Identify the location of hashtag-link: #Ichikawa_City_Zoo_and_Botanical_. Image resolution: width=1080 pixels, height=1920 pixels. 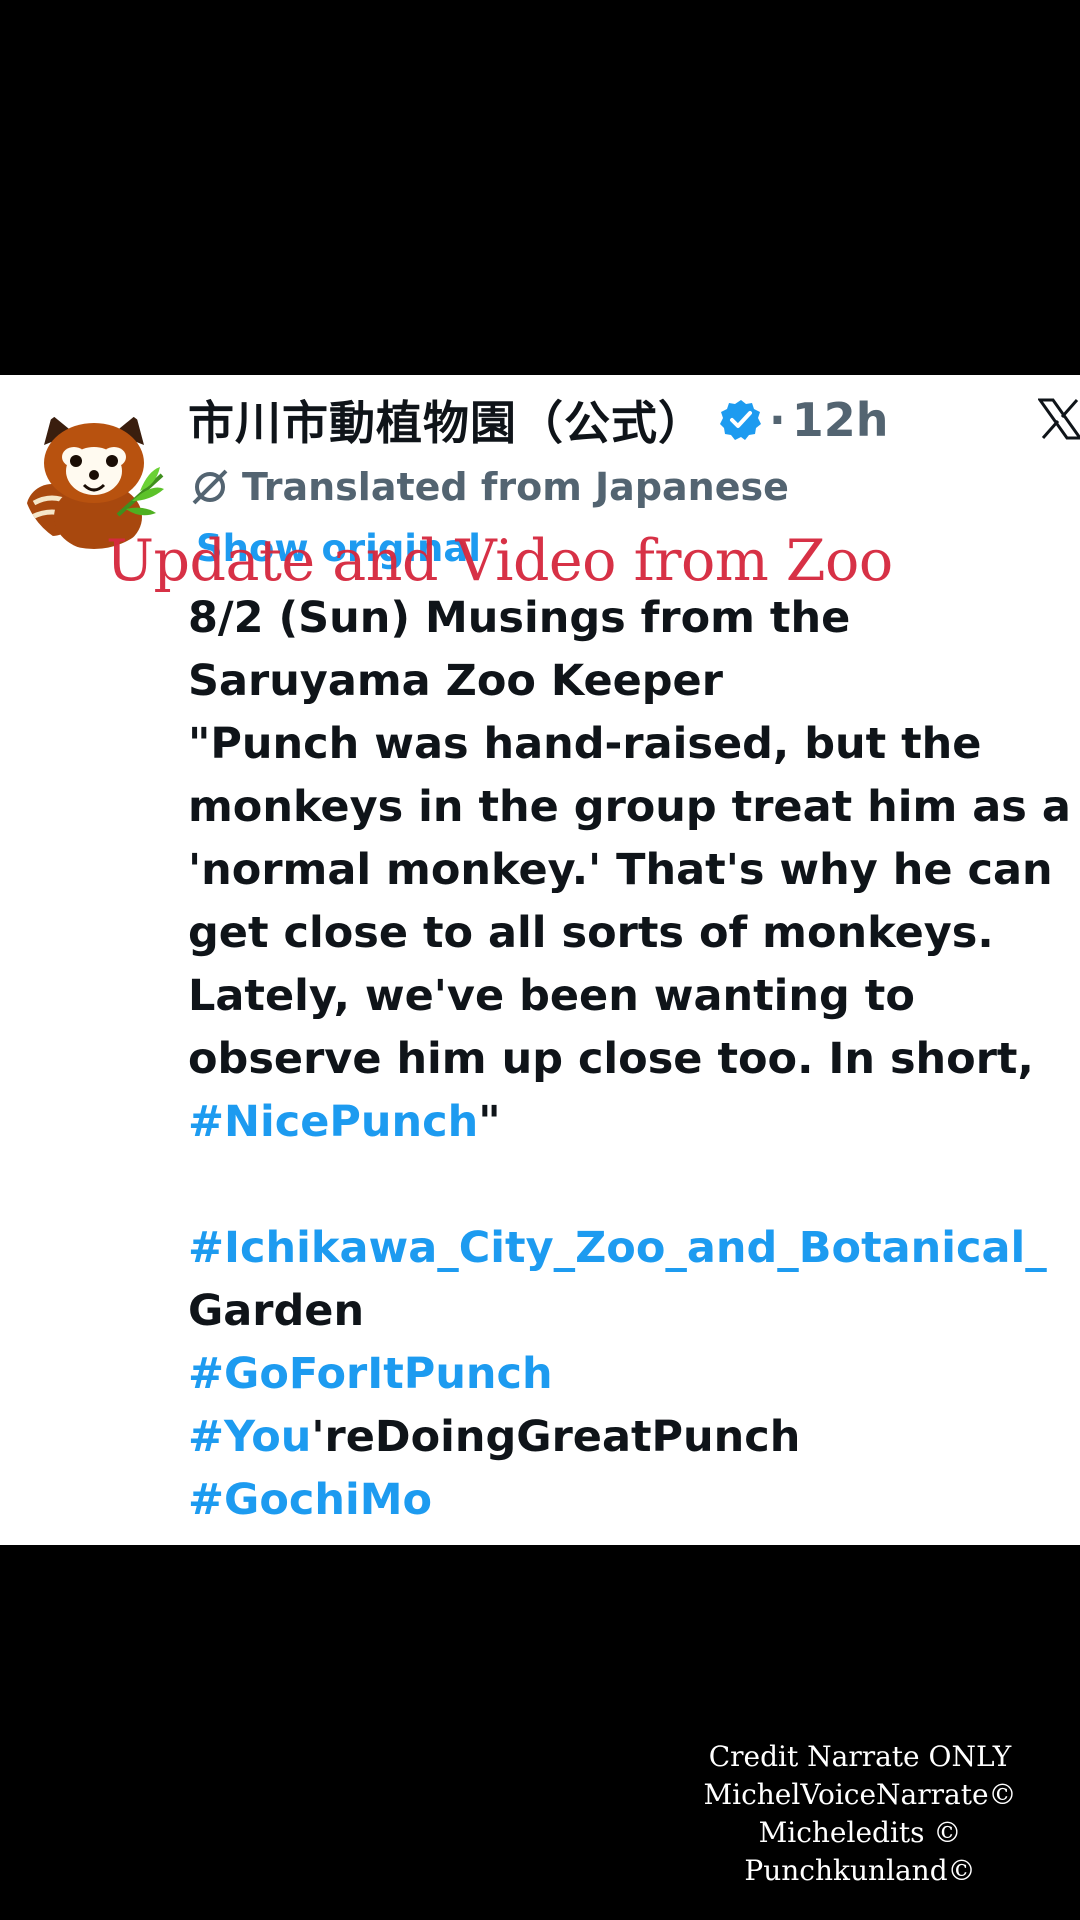
(617, 1248).